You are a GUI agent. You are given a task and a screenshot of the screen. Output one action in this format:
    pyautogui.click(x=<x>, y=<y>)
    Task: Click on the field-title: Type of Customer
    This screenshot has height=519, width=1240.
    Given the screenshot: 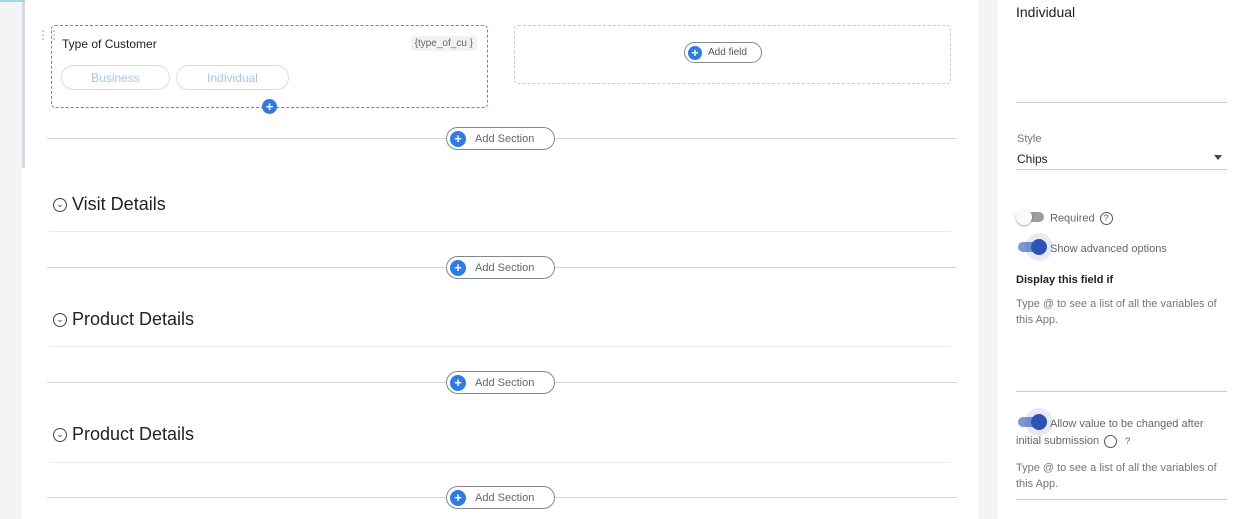 What is the action you would take?
    pyautogui.click(x=109, y=44)
    